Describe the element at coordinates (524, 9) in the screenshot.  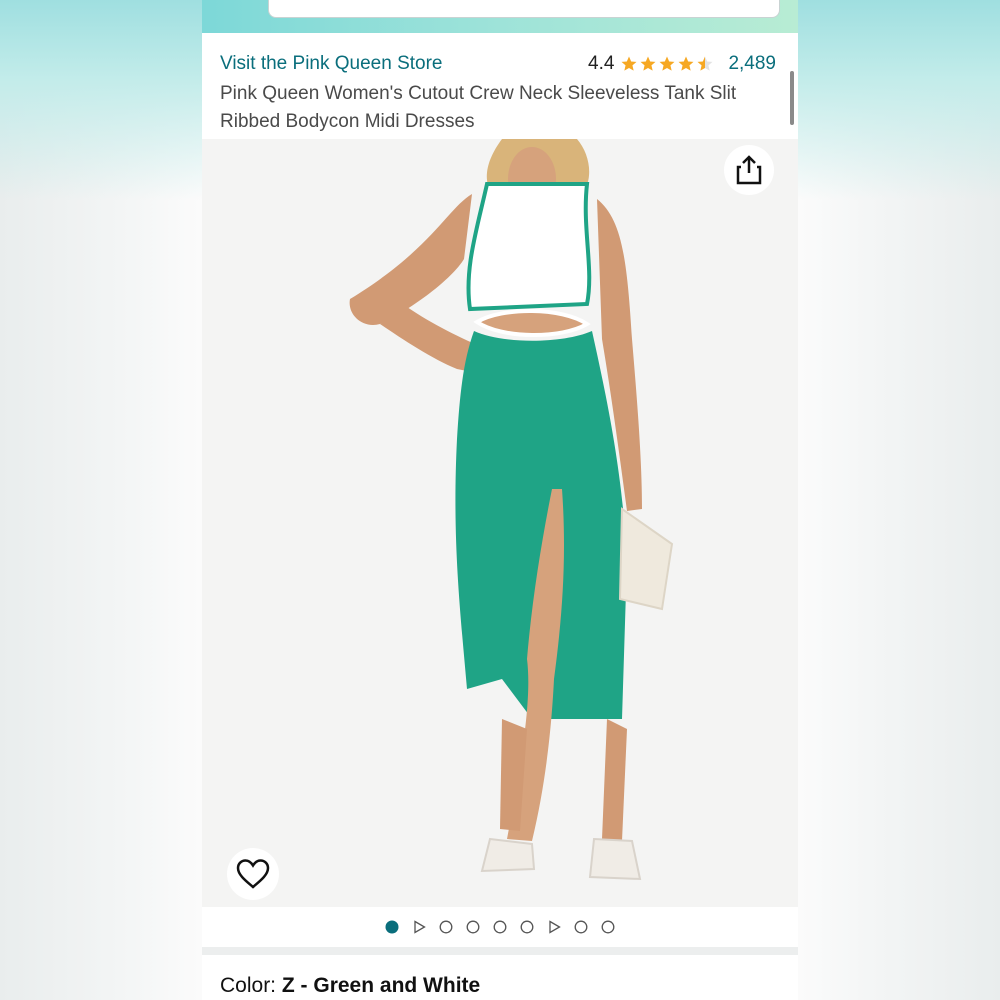
I see `search-input` at that location.